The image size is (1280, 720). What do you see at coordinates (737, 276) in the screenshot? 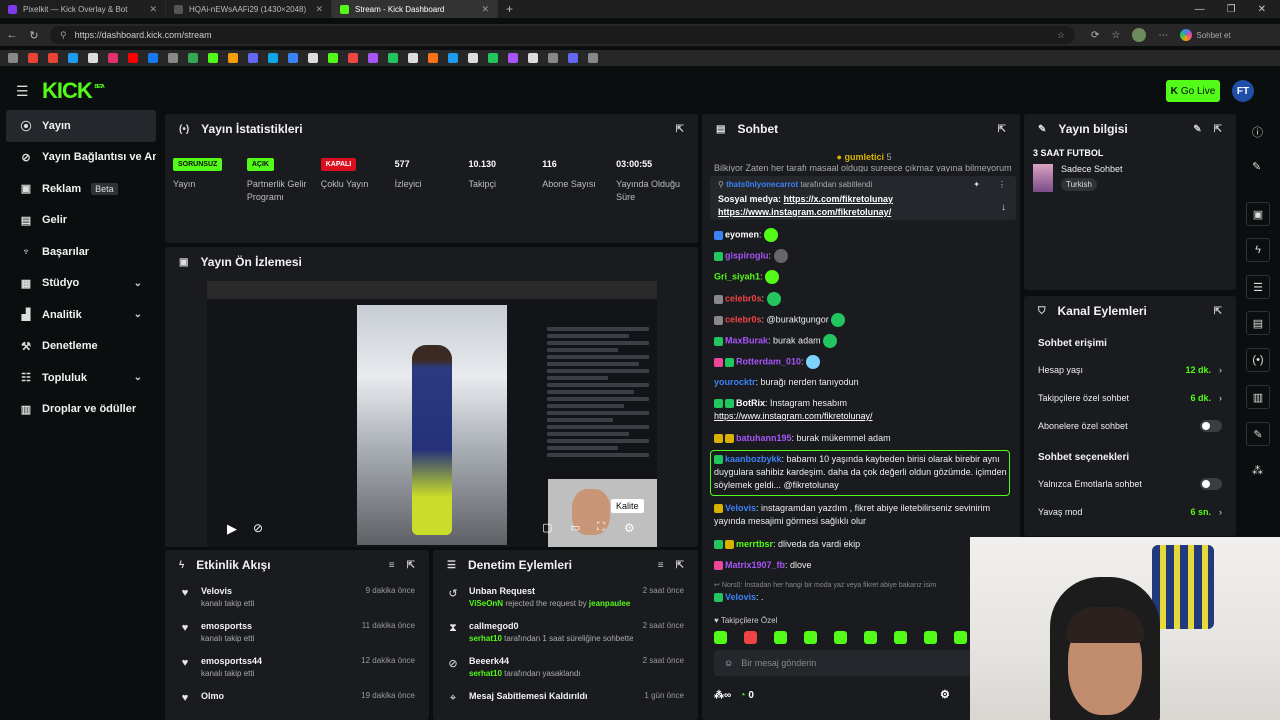
I see `chat-user: Gri_siyah1` at bounding box center [737, 276].